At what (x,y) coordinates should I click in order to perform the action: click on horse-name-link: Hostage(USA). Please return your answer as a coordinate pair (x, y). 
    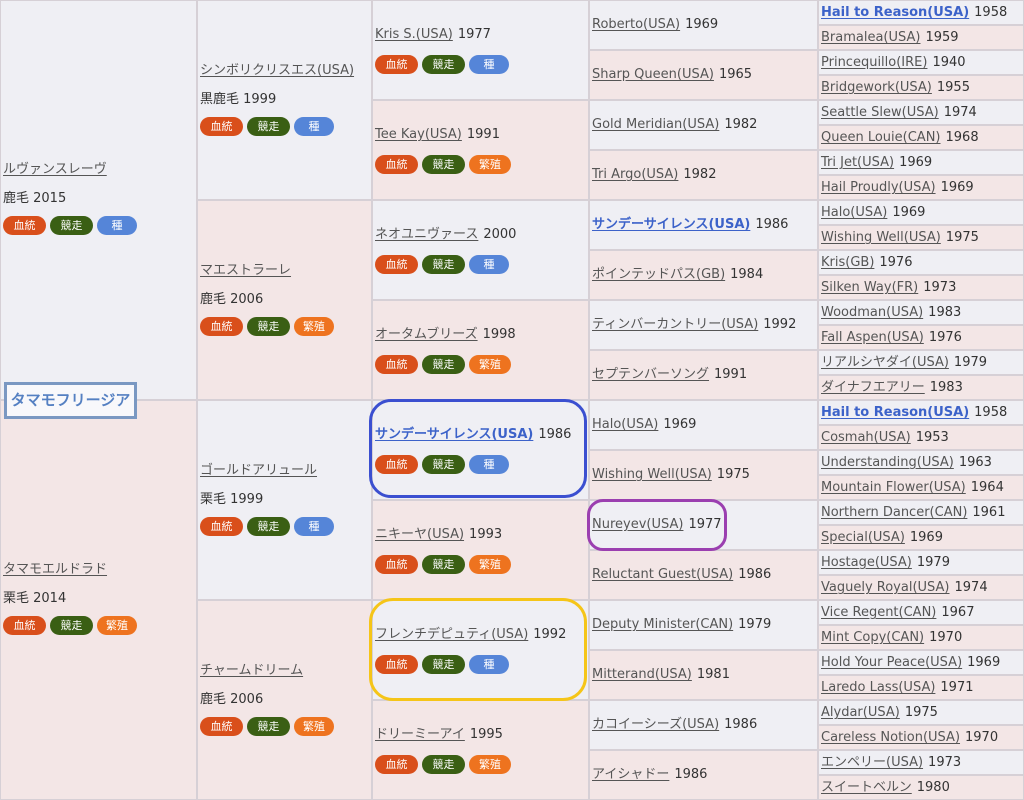
    Looking at the image, I should click on (866, 562).